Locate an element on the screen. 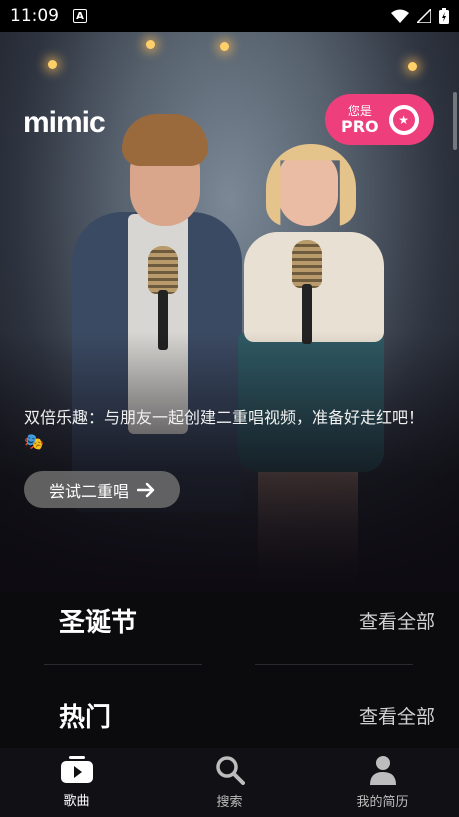 Image resolution: width=459 pixels, height=817 pixels. section-title: 热门 is located at coordinates (85, 717).